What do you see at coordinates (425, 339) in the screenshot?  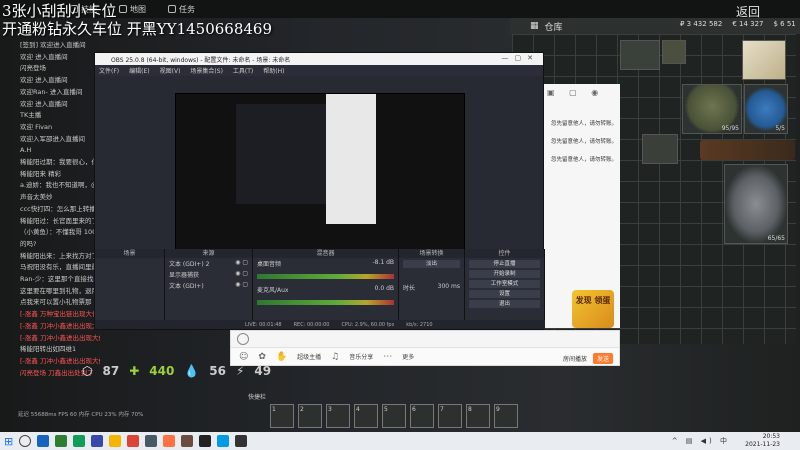 I see `chat-emoji-row` at bounding box center [425, 339].